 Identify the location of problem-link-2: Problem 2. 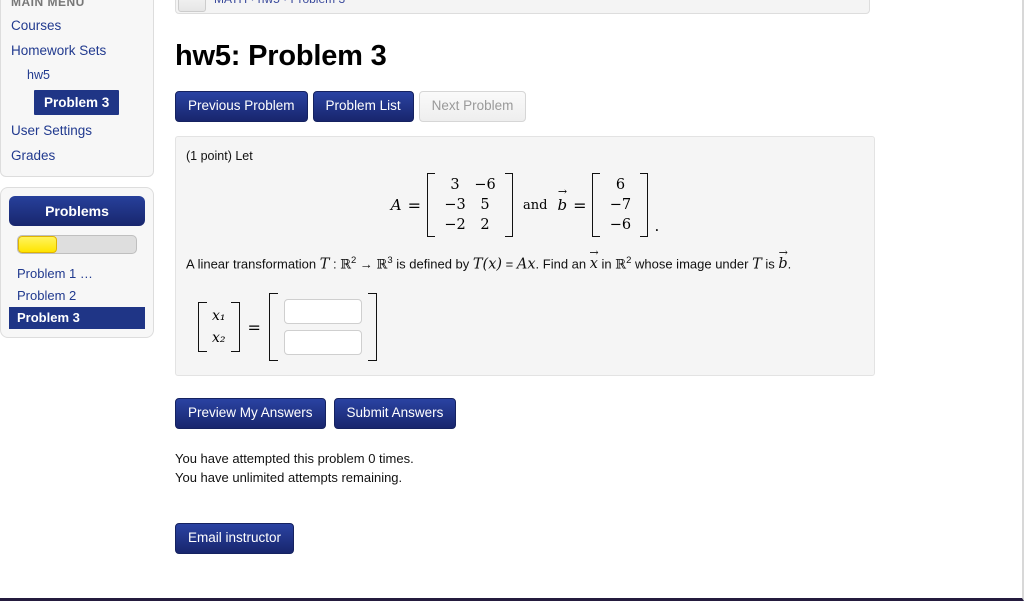
(77, 296).